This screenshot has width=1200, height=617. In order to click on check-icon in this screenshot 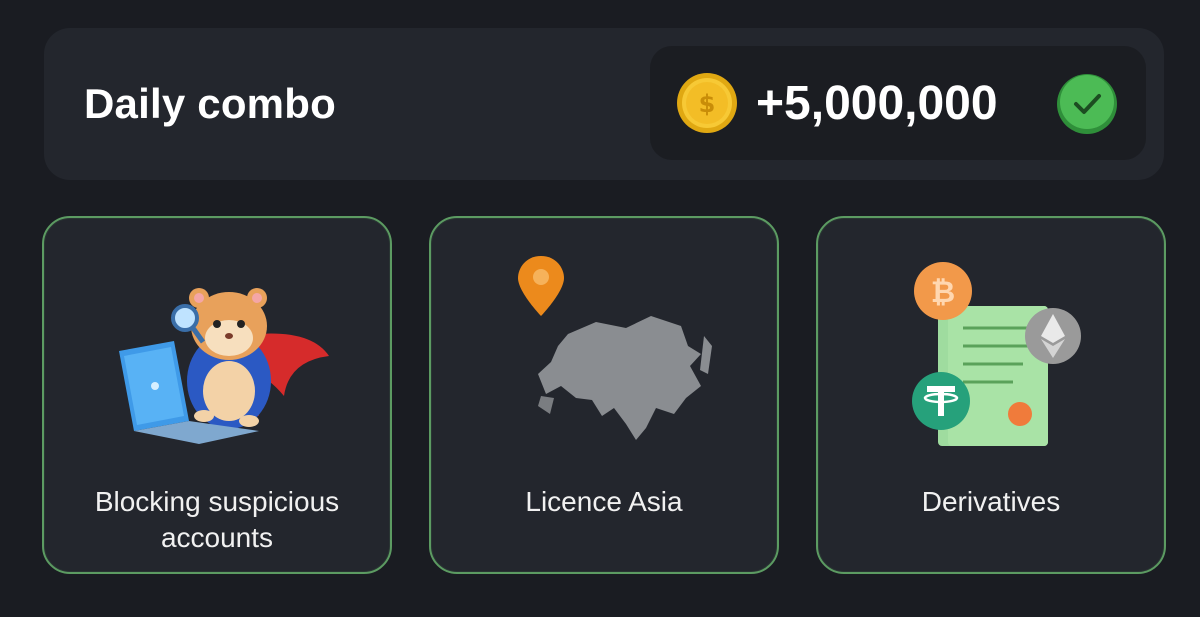, I will do `click(1087, 104)`.